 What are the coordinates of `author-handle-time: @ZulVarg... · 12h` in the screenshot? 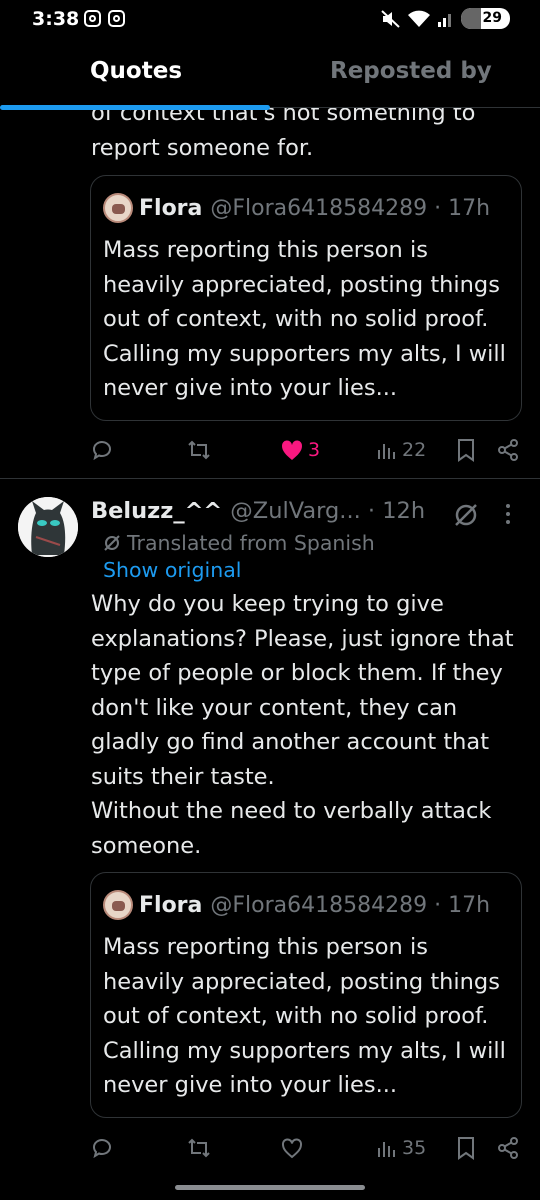 It's located at (328, 511).